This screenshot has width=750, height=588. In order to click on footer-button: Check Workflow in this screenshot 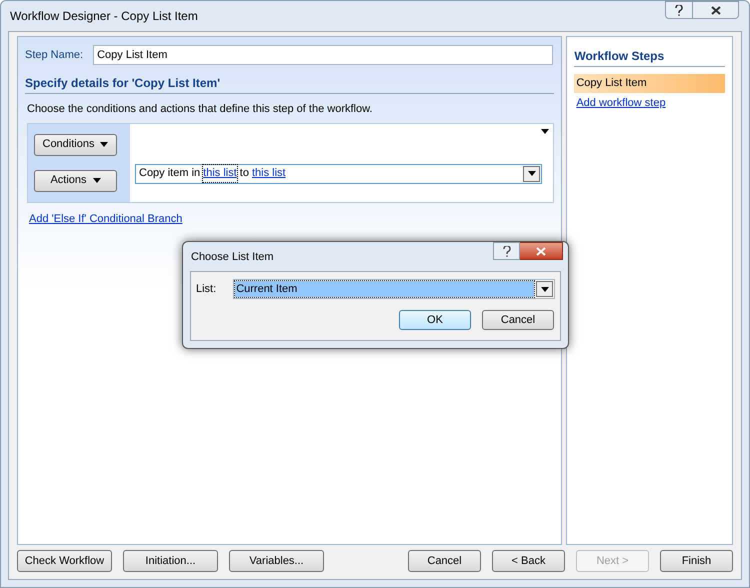, I will do `click(64, 561)`.